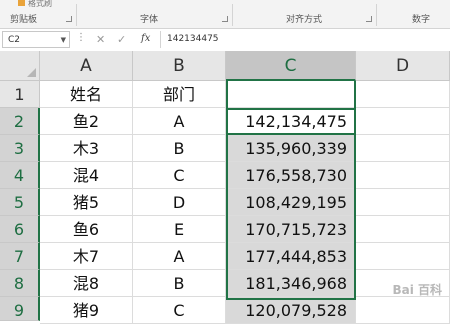  Describe the element at coordinates (291, 229) in the screenshot. I see `cell-c6: 170,715,723` at that location.